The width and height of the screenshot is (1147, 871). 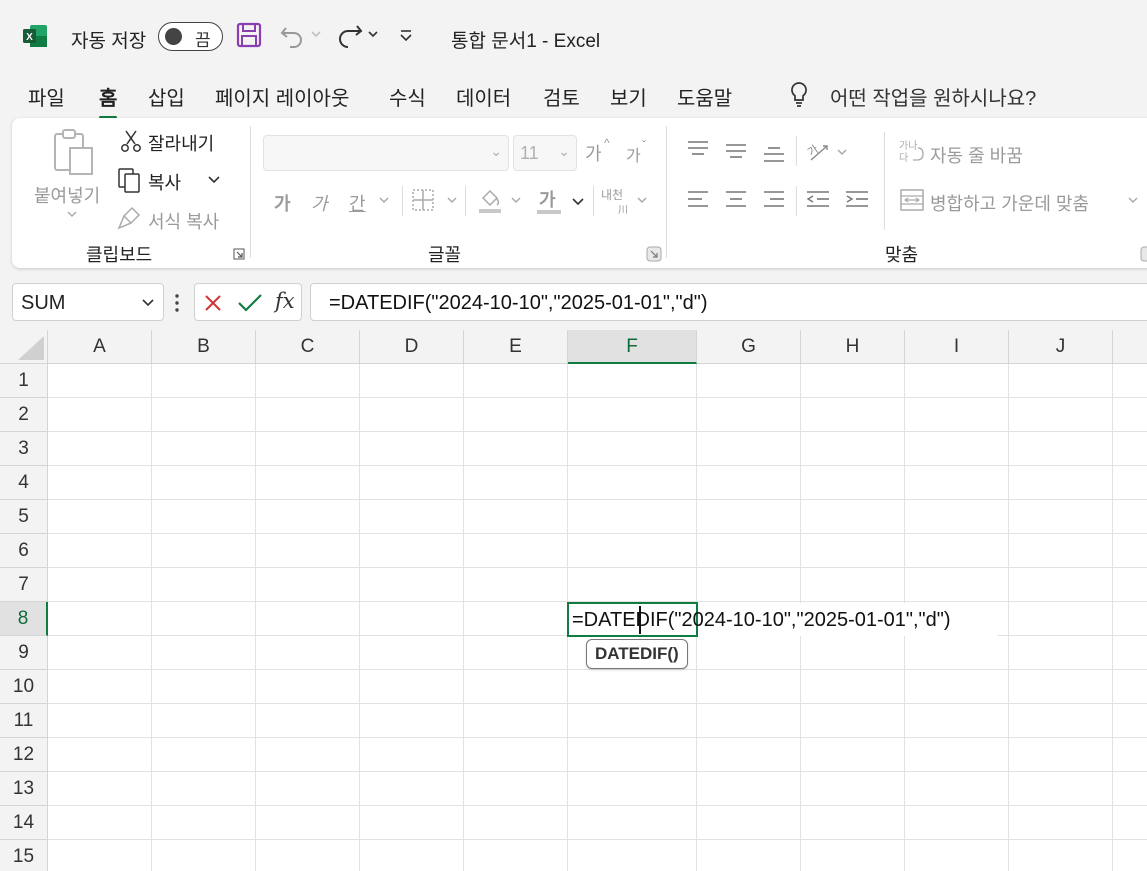 I want to click on row-header-9: 9, so click(x=24, y=653).